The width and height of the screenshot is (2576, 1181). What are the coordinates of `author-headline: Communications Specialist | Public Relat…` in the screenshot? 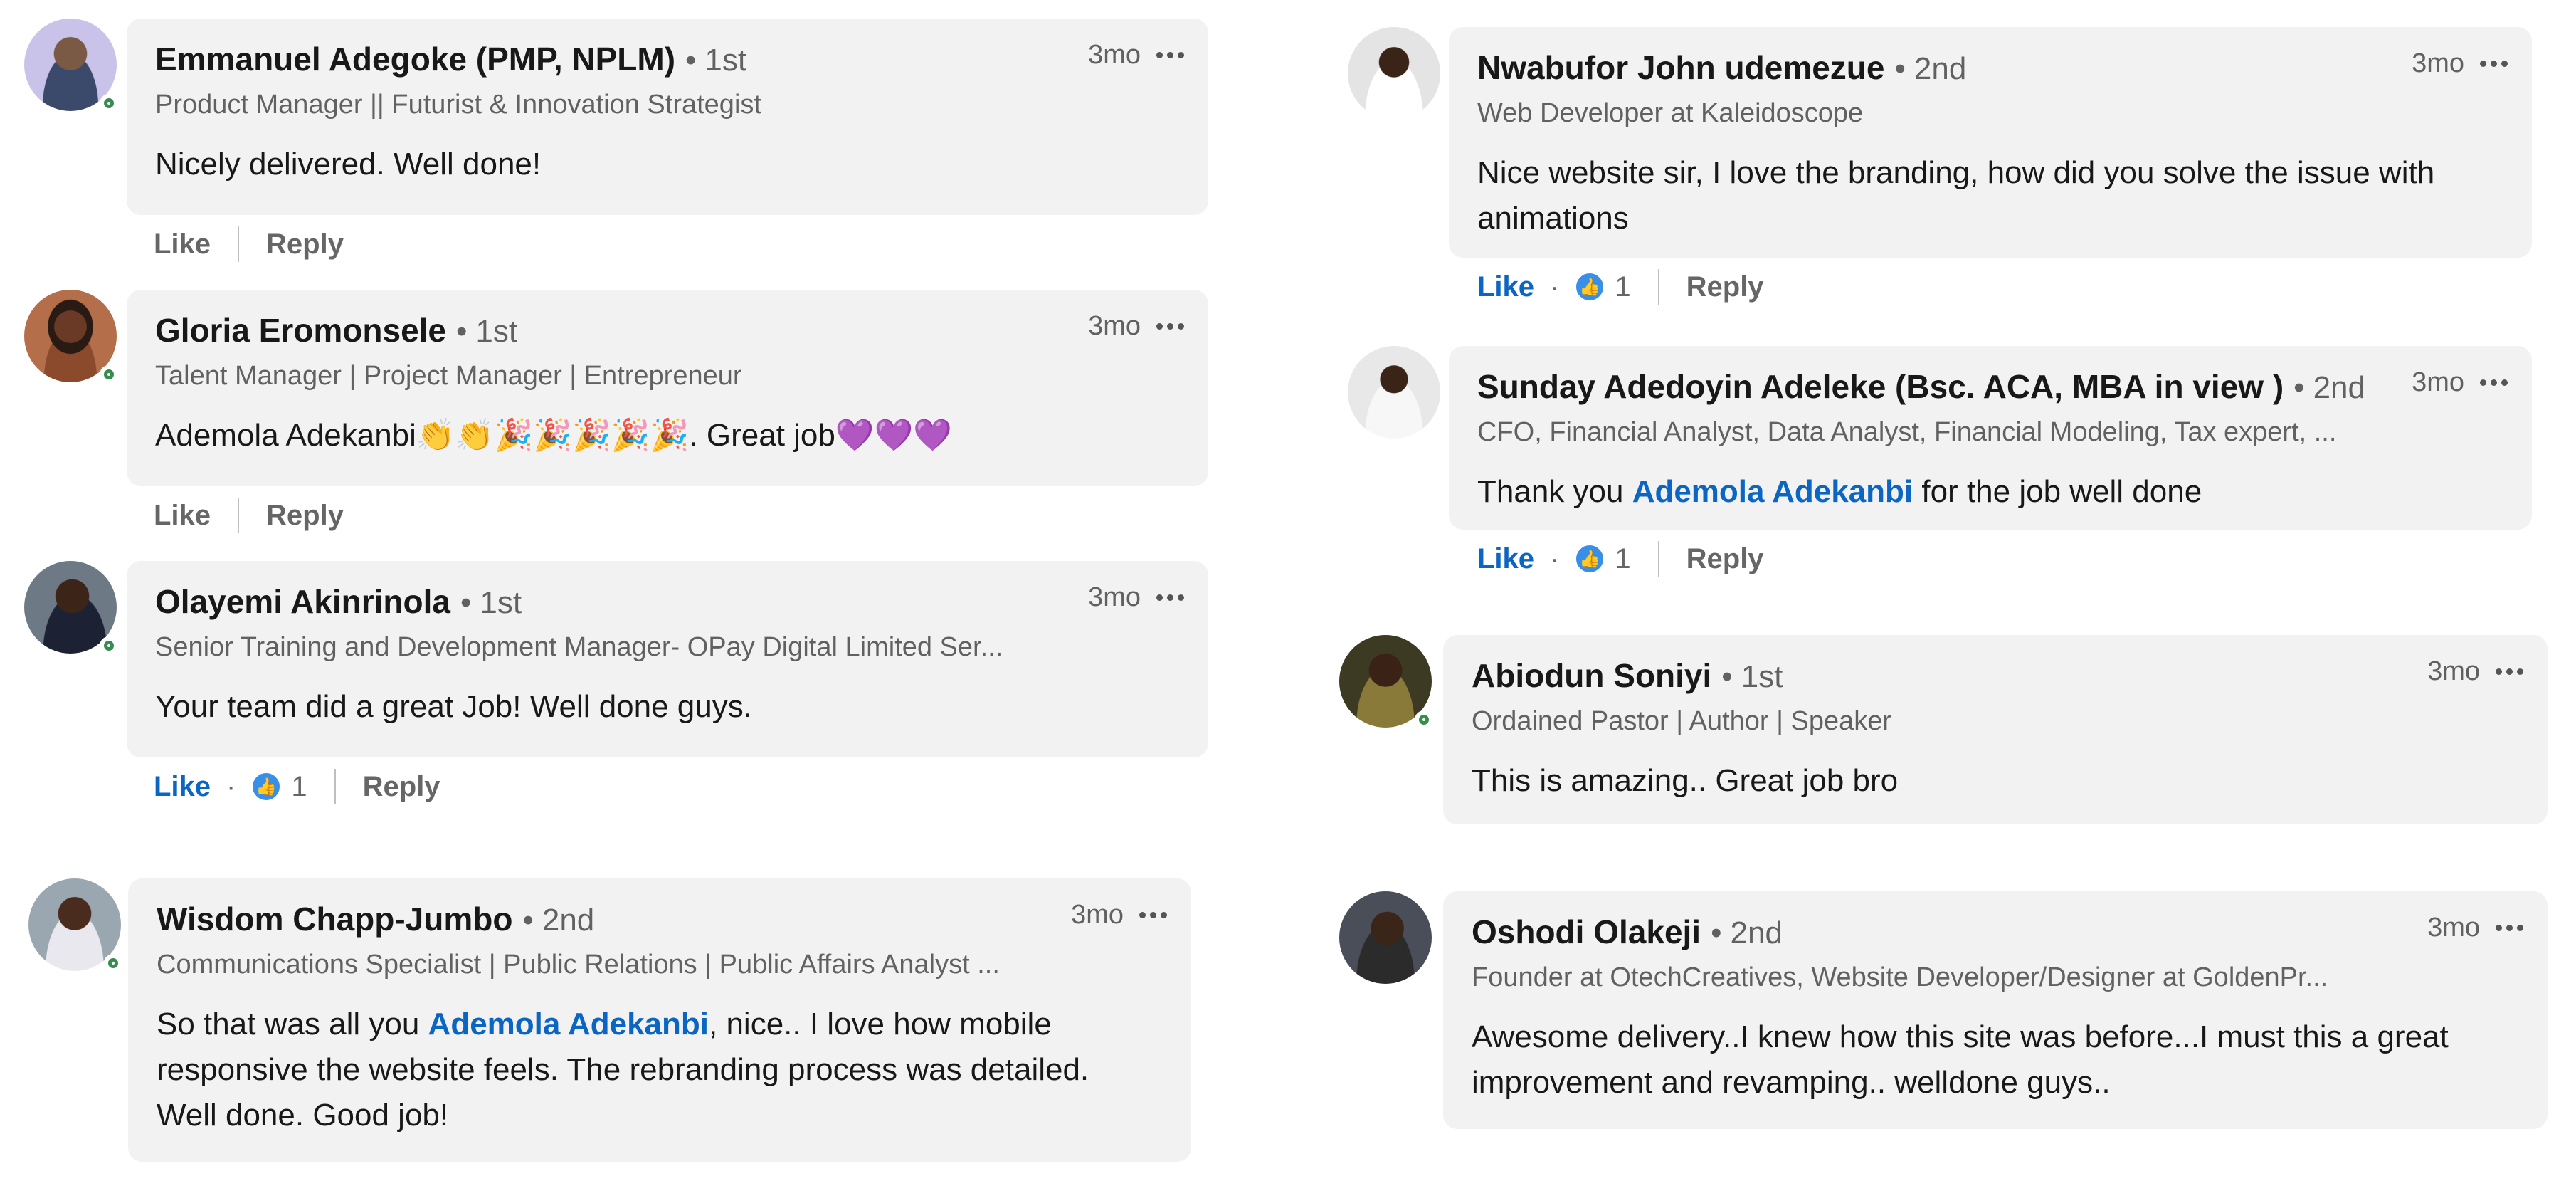 It's located at (578, 965).